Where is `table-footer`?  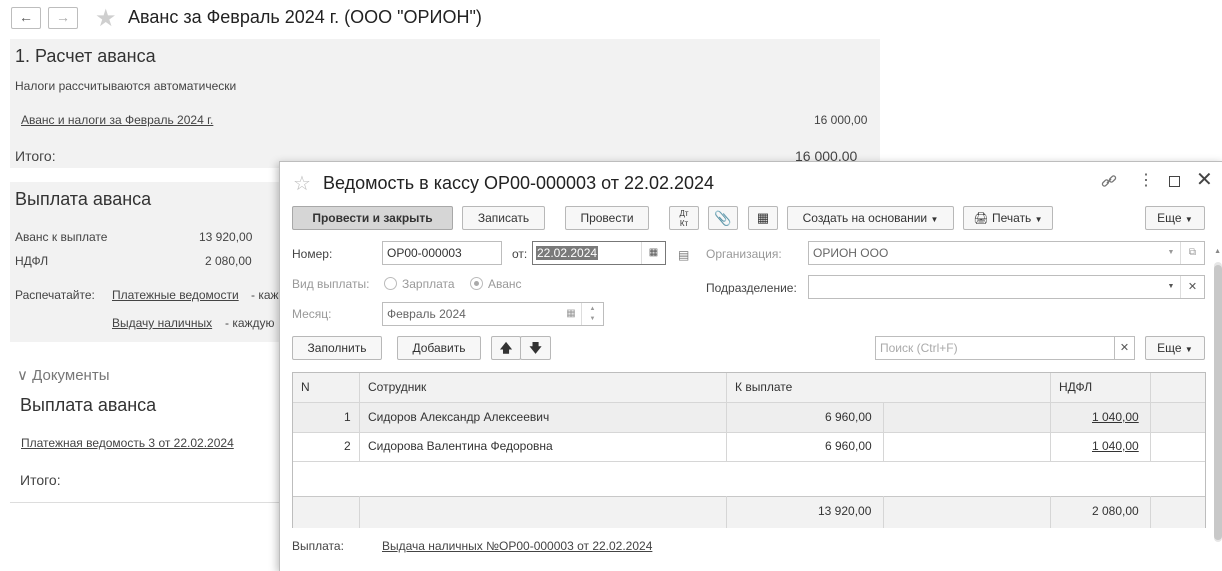 table-footer is located at coordinates (749, 512).